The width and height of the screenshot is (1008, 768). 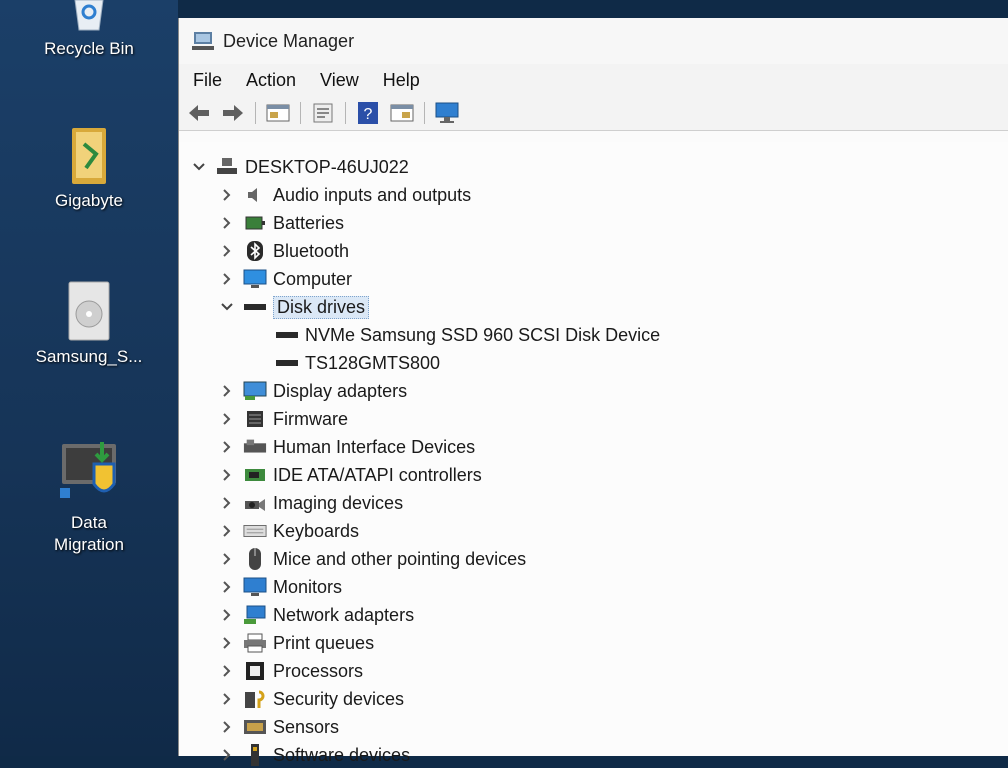 What do you see at coordinates (310, 418) in the screenshot?
I see `tree-category-label: Firmware` at bounding box center [310, 418].